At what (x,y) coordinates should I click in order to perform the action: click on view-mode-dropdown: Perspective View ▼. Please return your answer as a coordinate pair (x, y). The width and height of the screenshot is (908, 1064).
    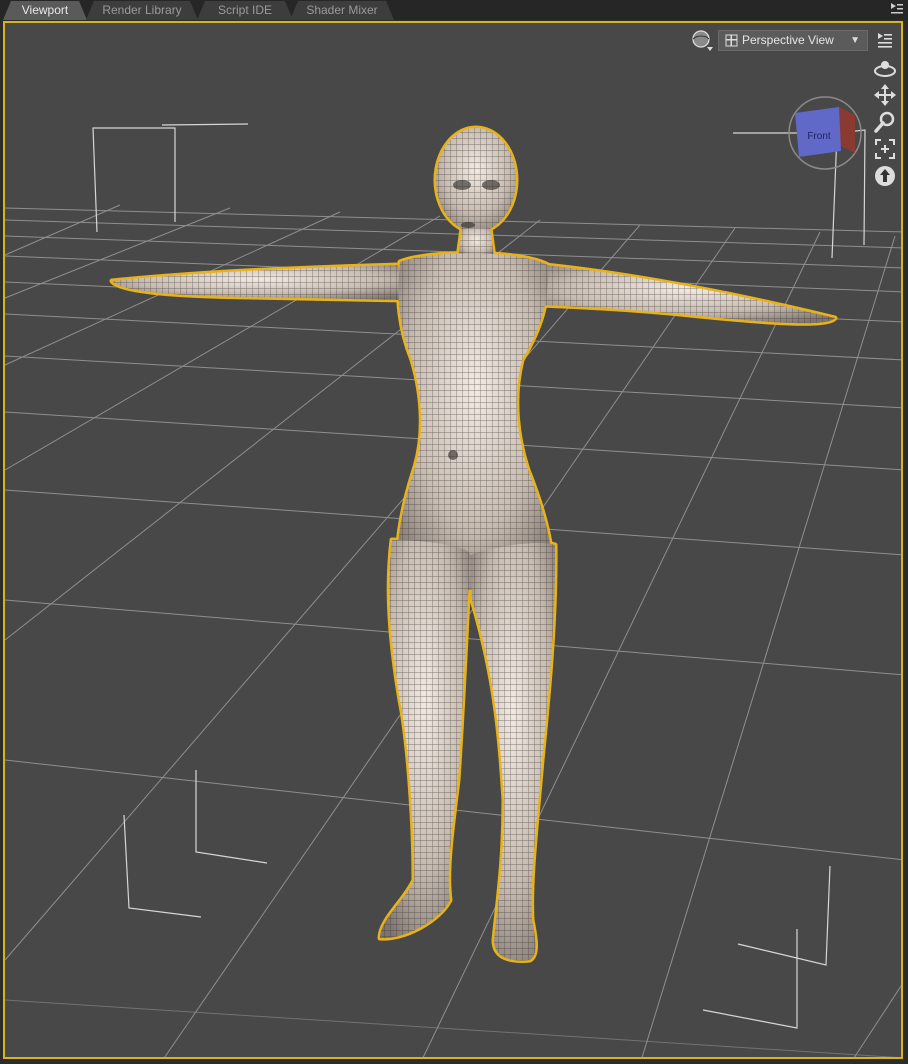
    Looking at the image, I should click on (793, 40).